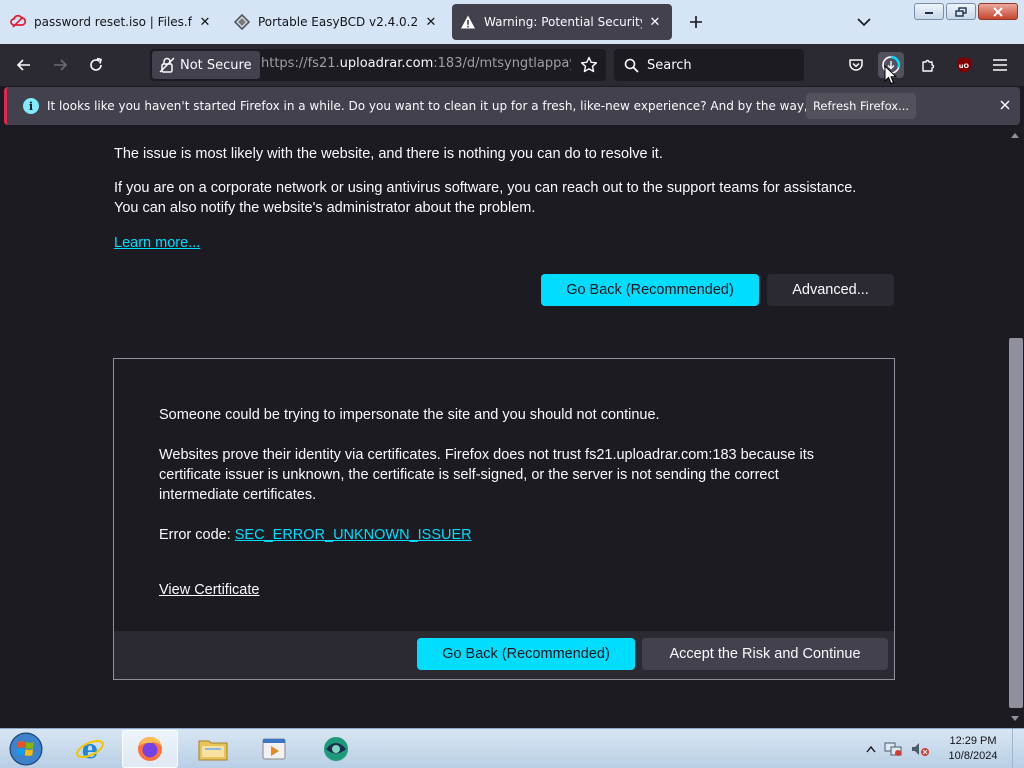  I want to click on scroll-down-arrow-icon, so click(1015, 719).